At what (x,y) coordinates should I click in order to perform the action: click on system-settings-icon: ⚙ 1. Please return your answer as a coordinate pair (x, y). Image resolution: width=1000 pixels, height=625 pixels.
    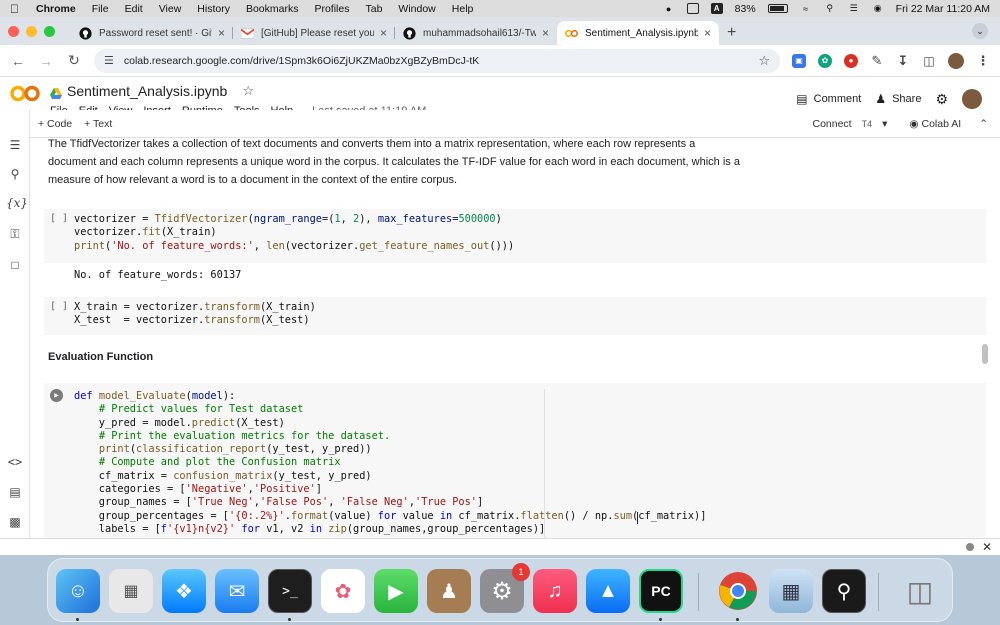
    Looking at the image, I should click on (505, 588).